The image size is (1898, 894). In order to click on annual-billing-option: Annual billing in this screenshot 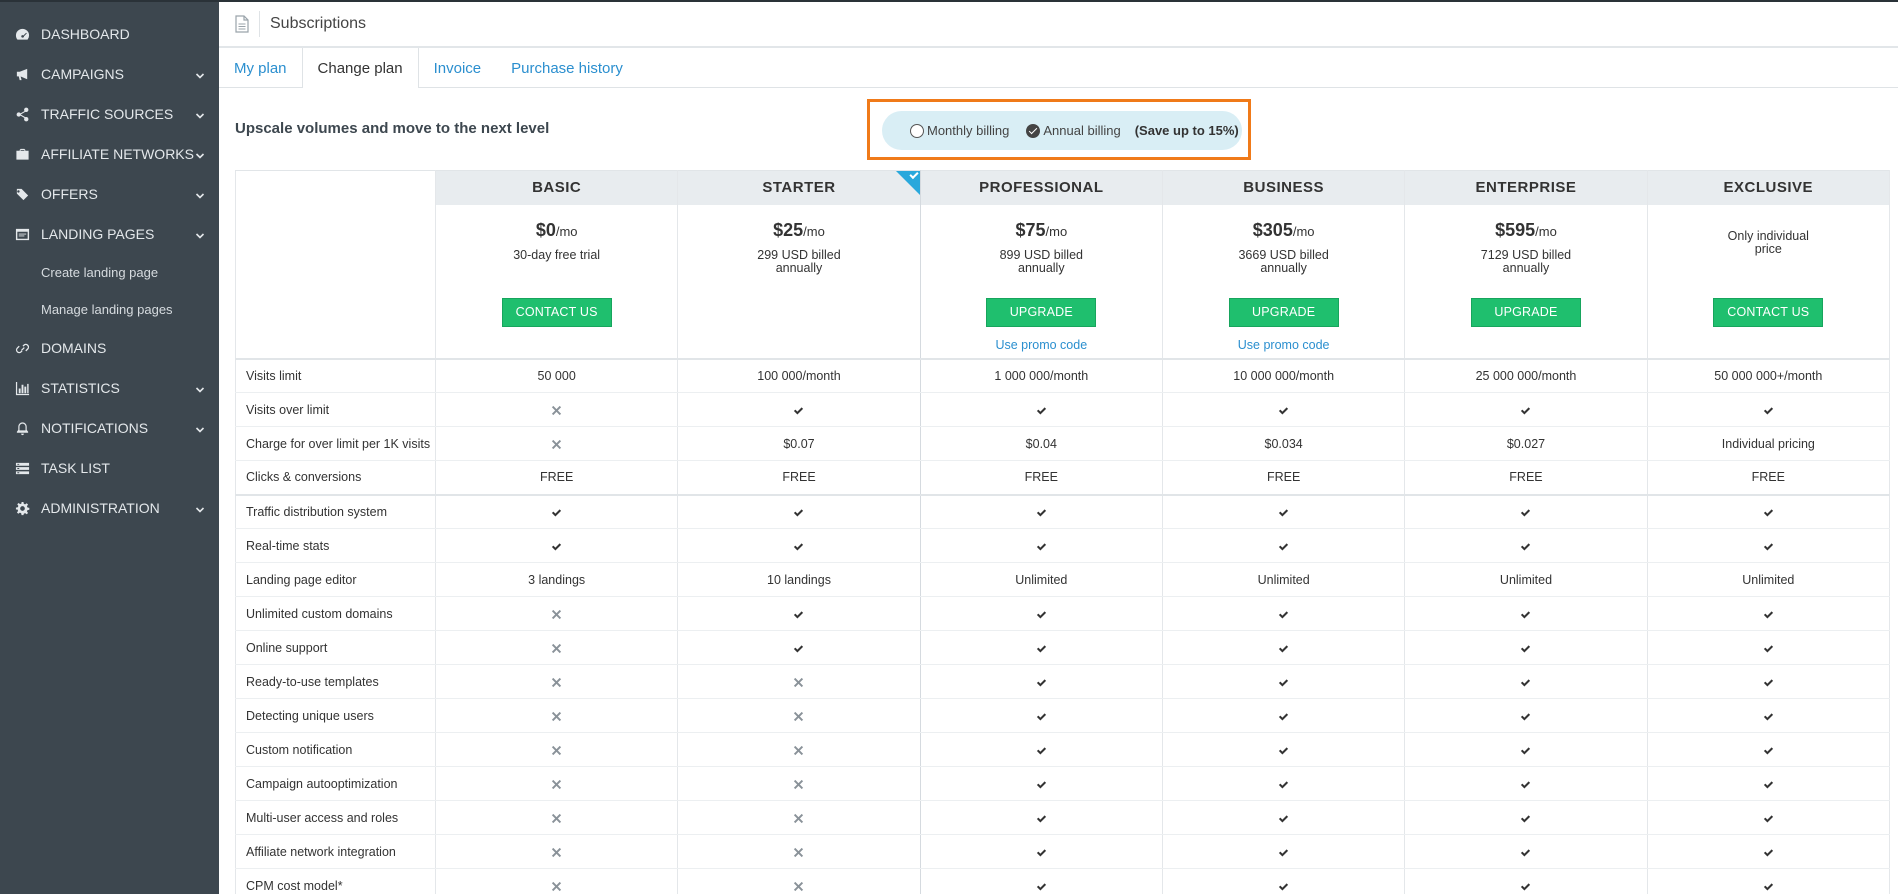, I will do `click(1073, 130)`.